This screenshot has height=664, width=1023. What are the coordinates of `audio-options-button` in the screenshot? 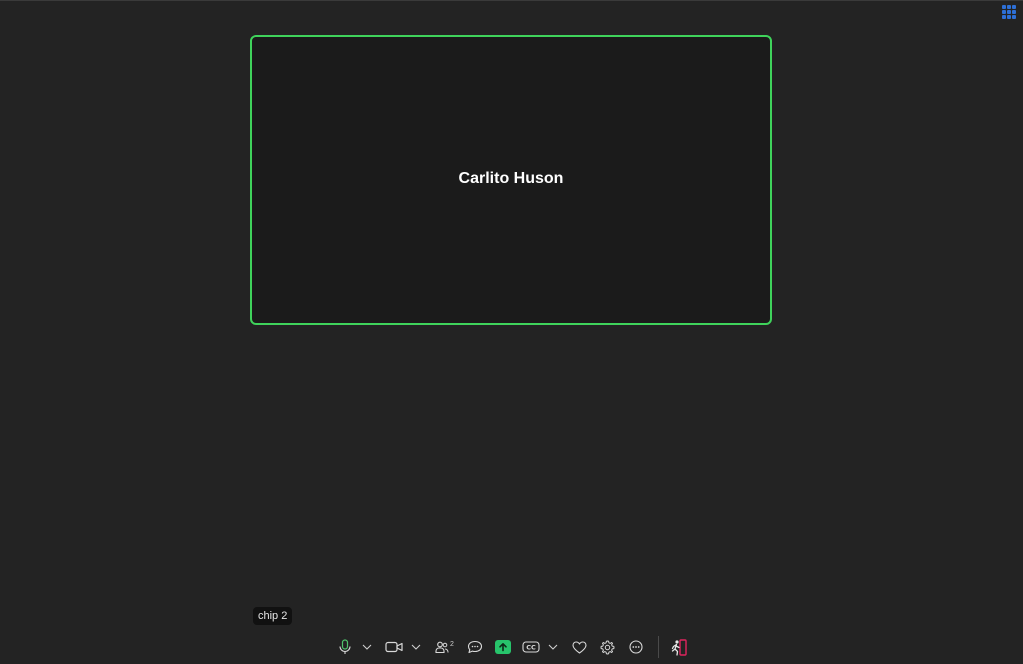 It's located at (367, 647).